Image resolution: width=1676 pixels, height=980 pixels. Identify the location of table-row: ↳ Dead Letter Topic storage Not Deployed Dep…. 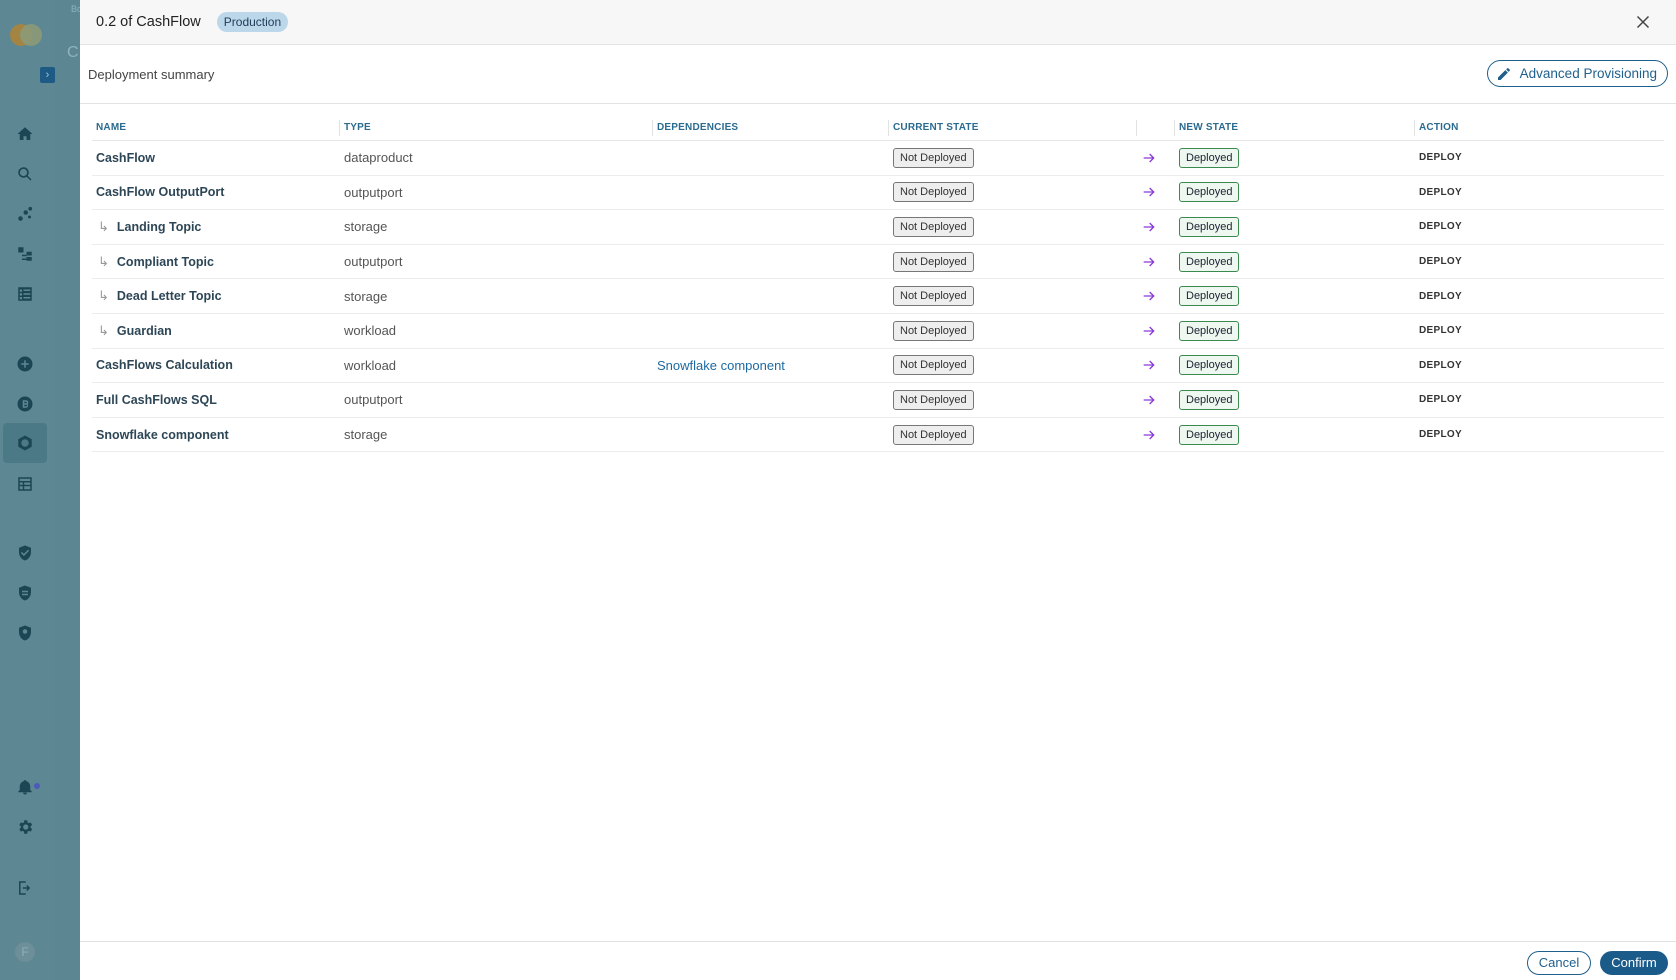
(878, 296).